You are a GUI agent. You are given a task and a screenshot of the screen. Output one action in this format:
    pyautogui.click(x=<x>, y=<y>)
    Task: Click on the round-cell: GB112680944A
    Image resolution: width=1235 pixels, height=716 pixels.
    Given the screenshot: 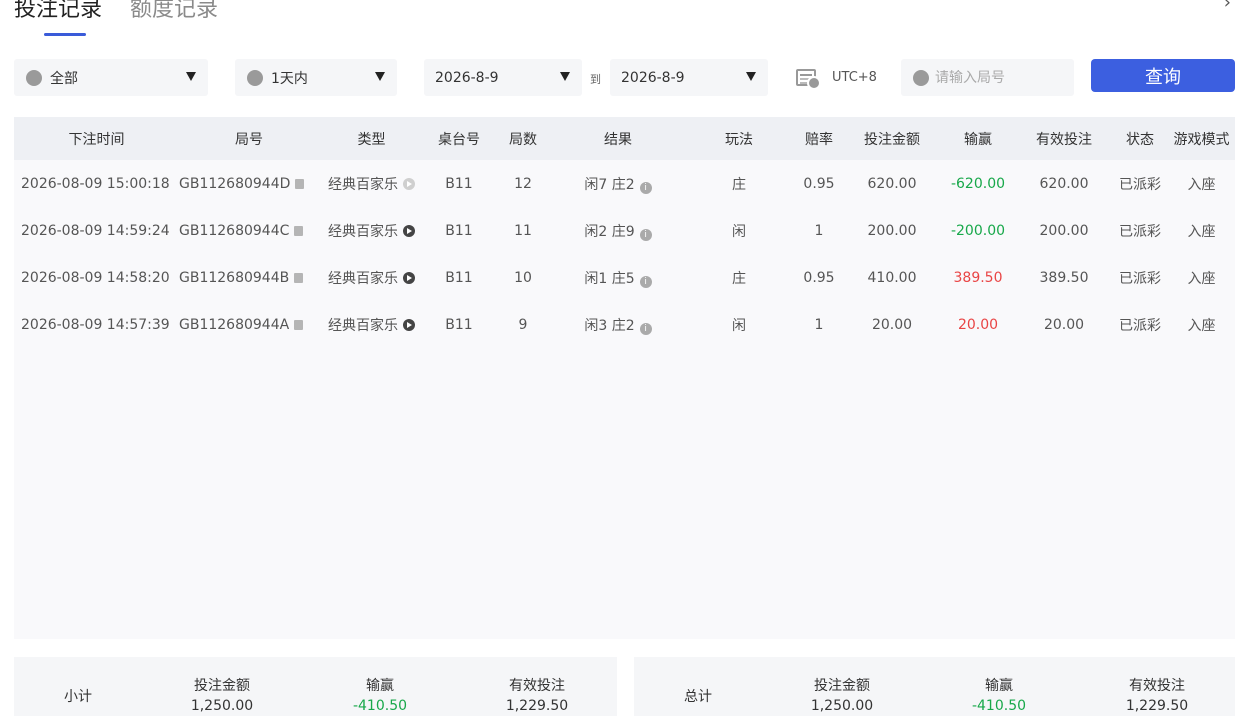 What is the action you would take?
    pyautogui.click(x=249, y=324)
    